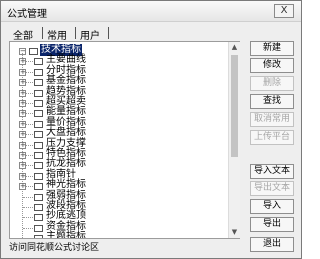 The height and width of the screenshot is (259, 320). Describe the element at coordinates (272, 206) in the screenshot. I see `import-button: 导入` at that location.